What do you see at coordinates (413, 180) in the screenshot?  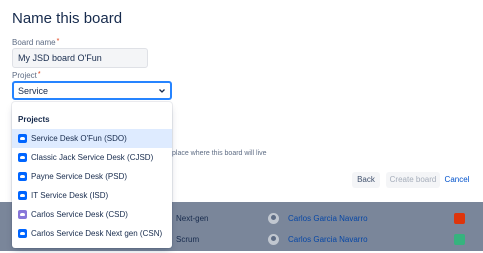 I see `create-board-button: Create board` at bounding box center [413, 180].